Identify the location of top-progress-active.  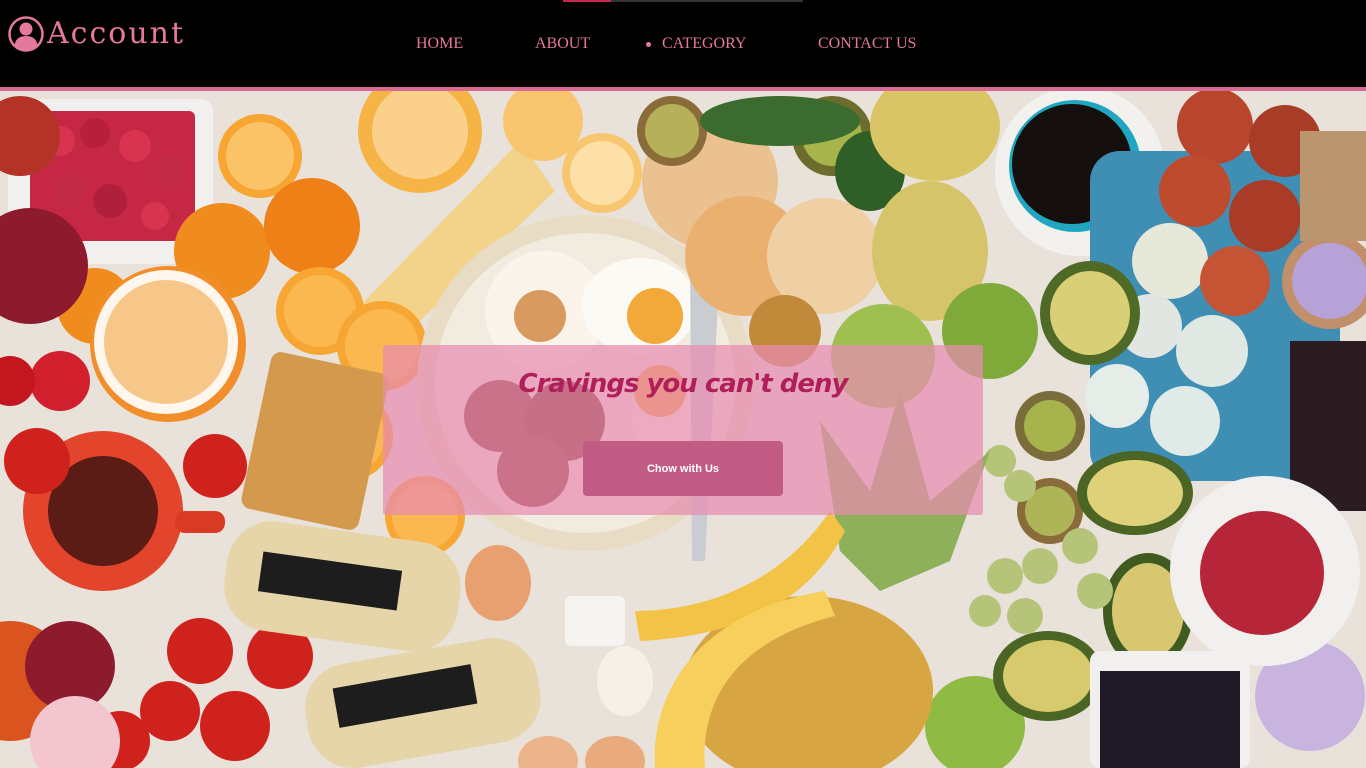
(587, 1).